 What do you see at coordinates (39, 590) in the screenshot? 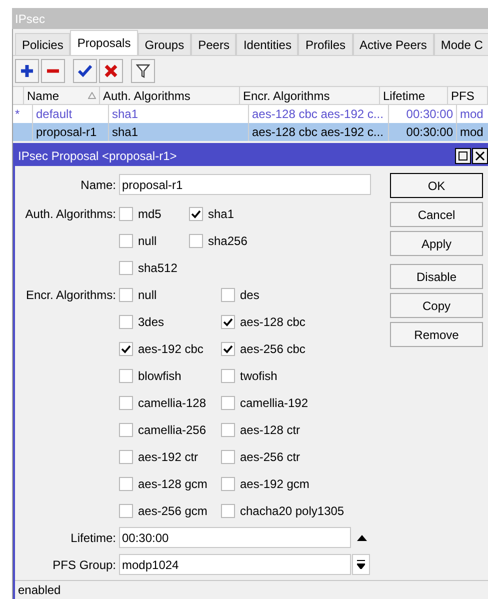
I see `status-text: enabled` at bounding box center [39, 590].